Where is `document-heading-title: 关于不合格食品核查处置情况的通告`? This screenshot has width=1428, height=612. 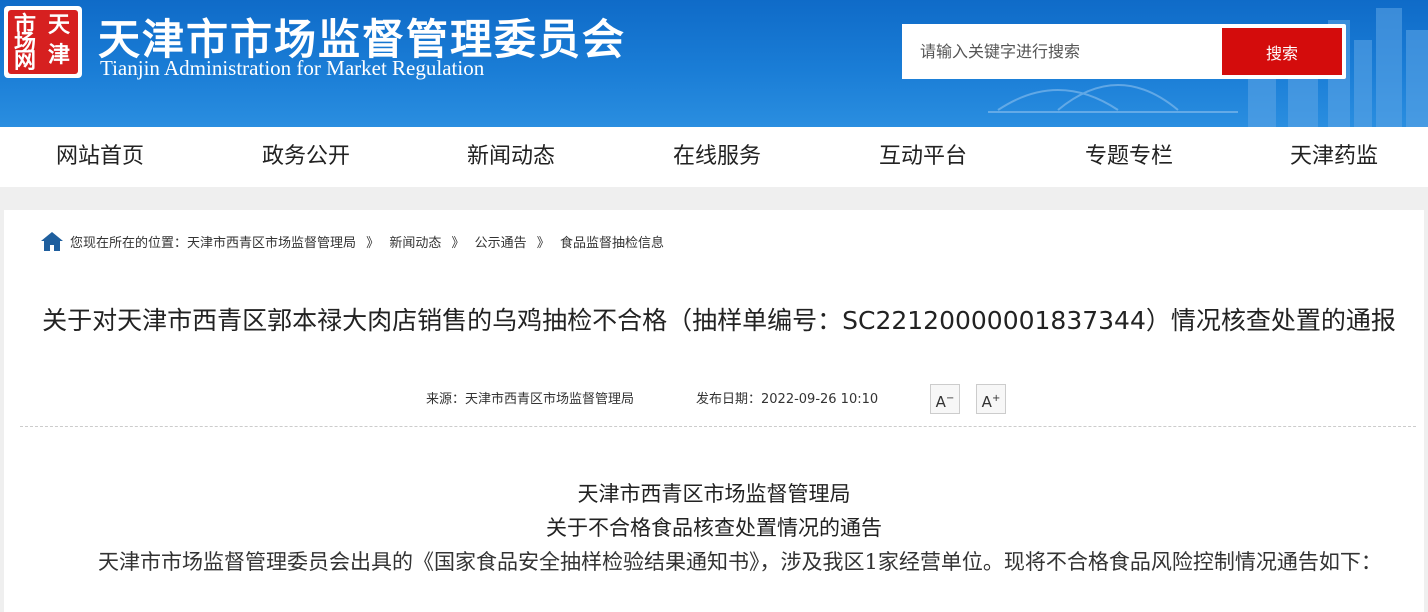 document-heading-title: 关于不合格食品核查处置情况的通告 is located at coordinates (714, 528).